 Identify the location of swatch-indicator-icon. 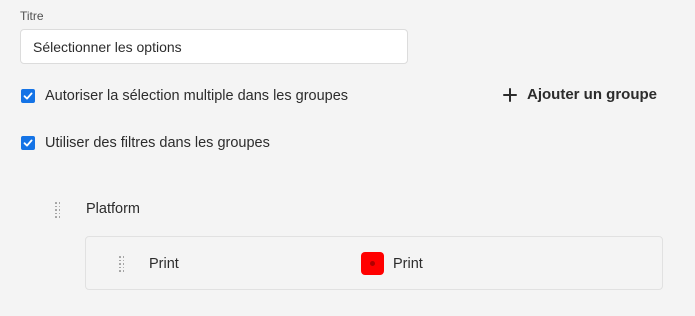
(372, 263).